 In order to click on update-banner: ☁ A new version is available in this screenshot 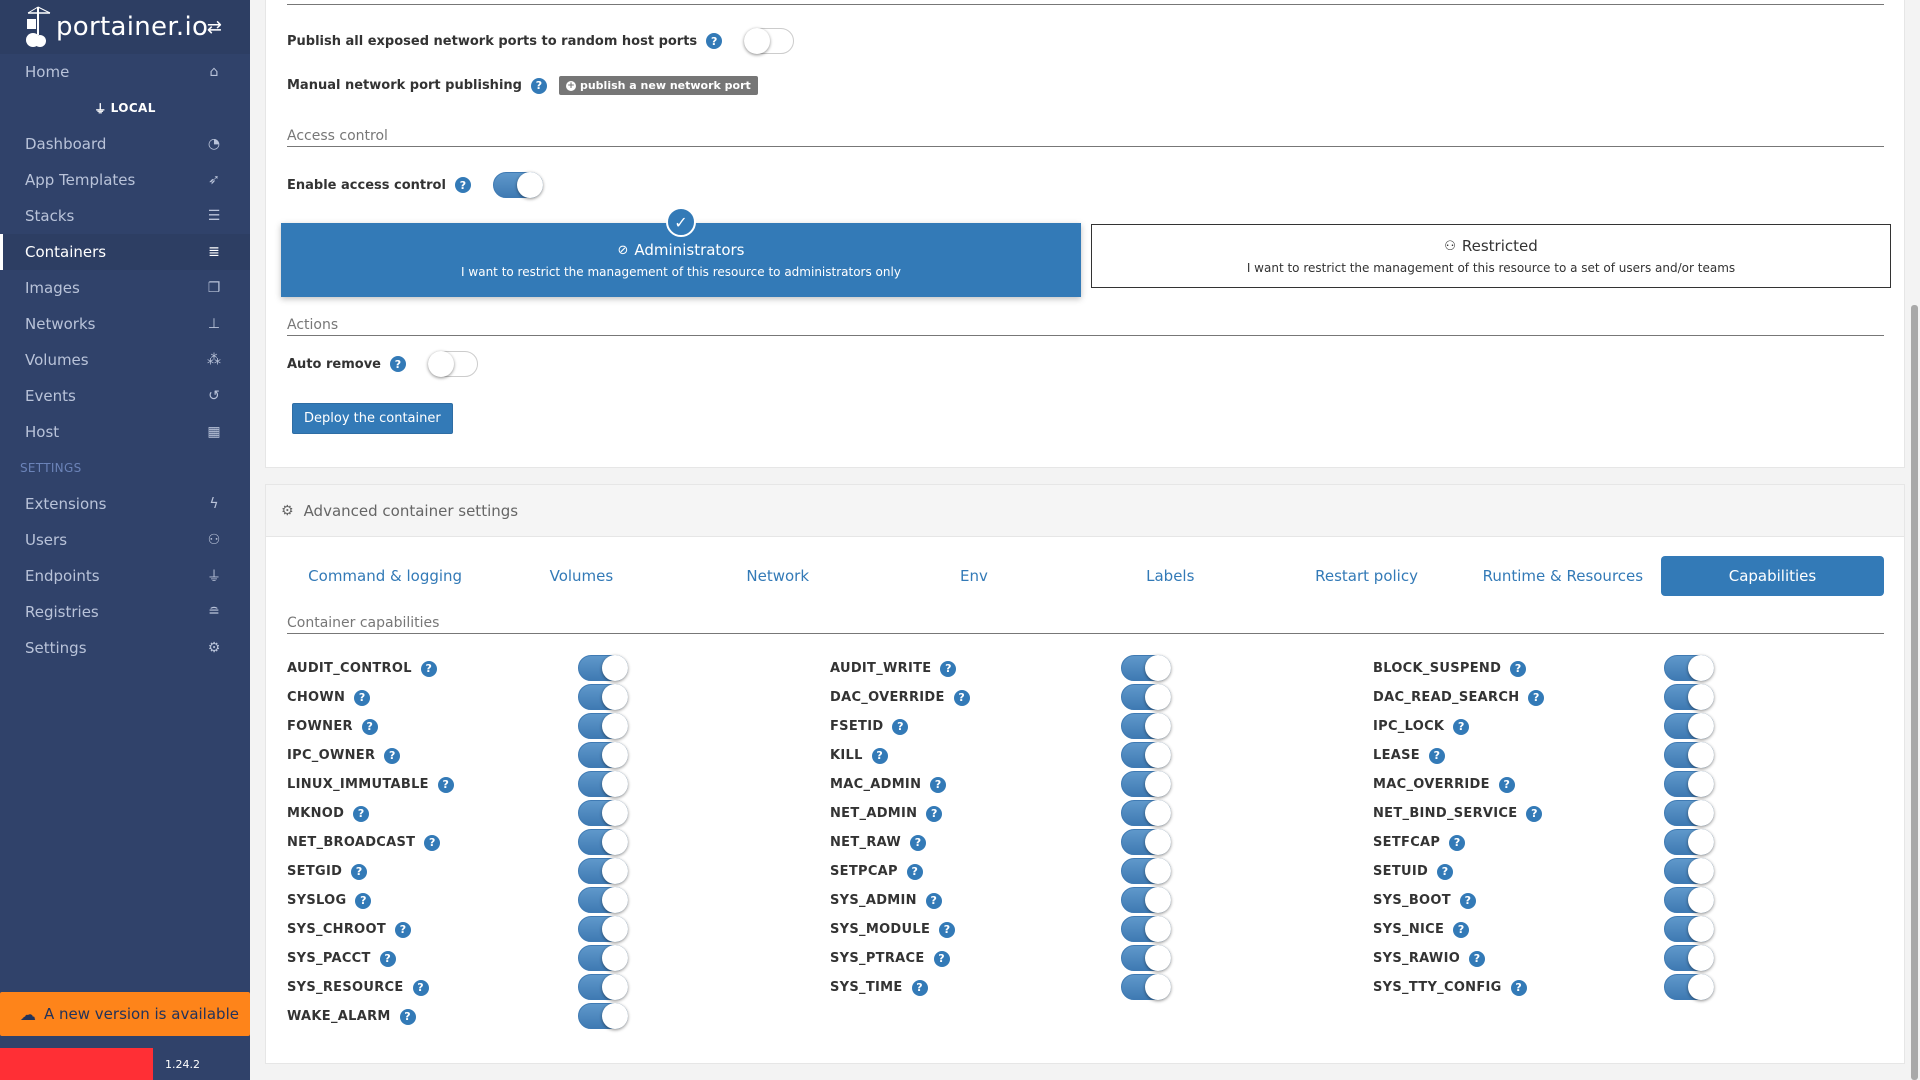, I will do `click(125, 1014)`.